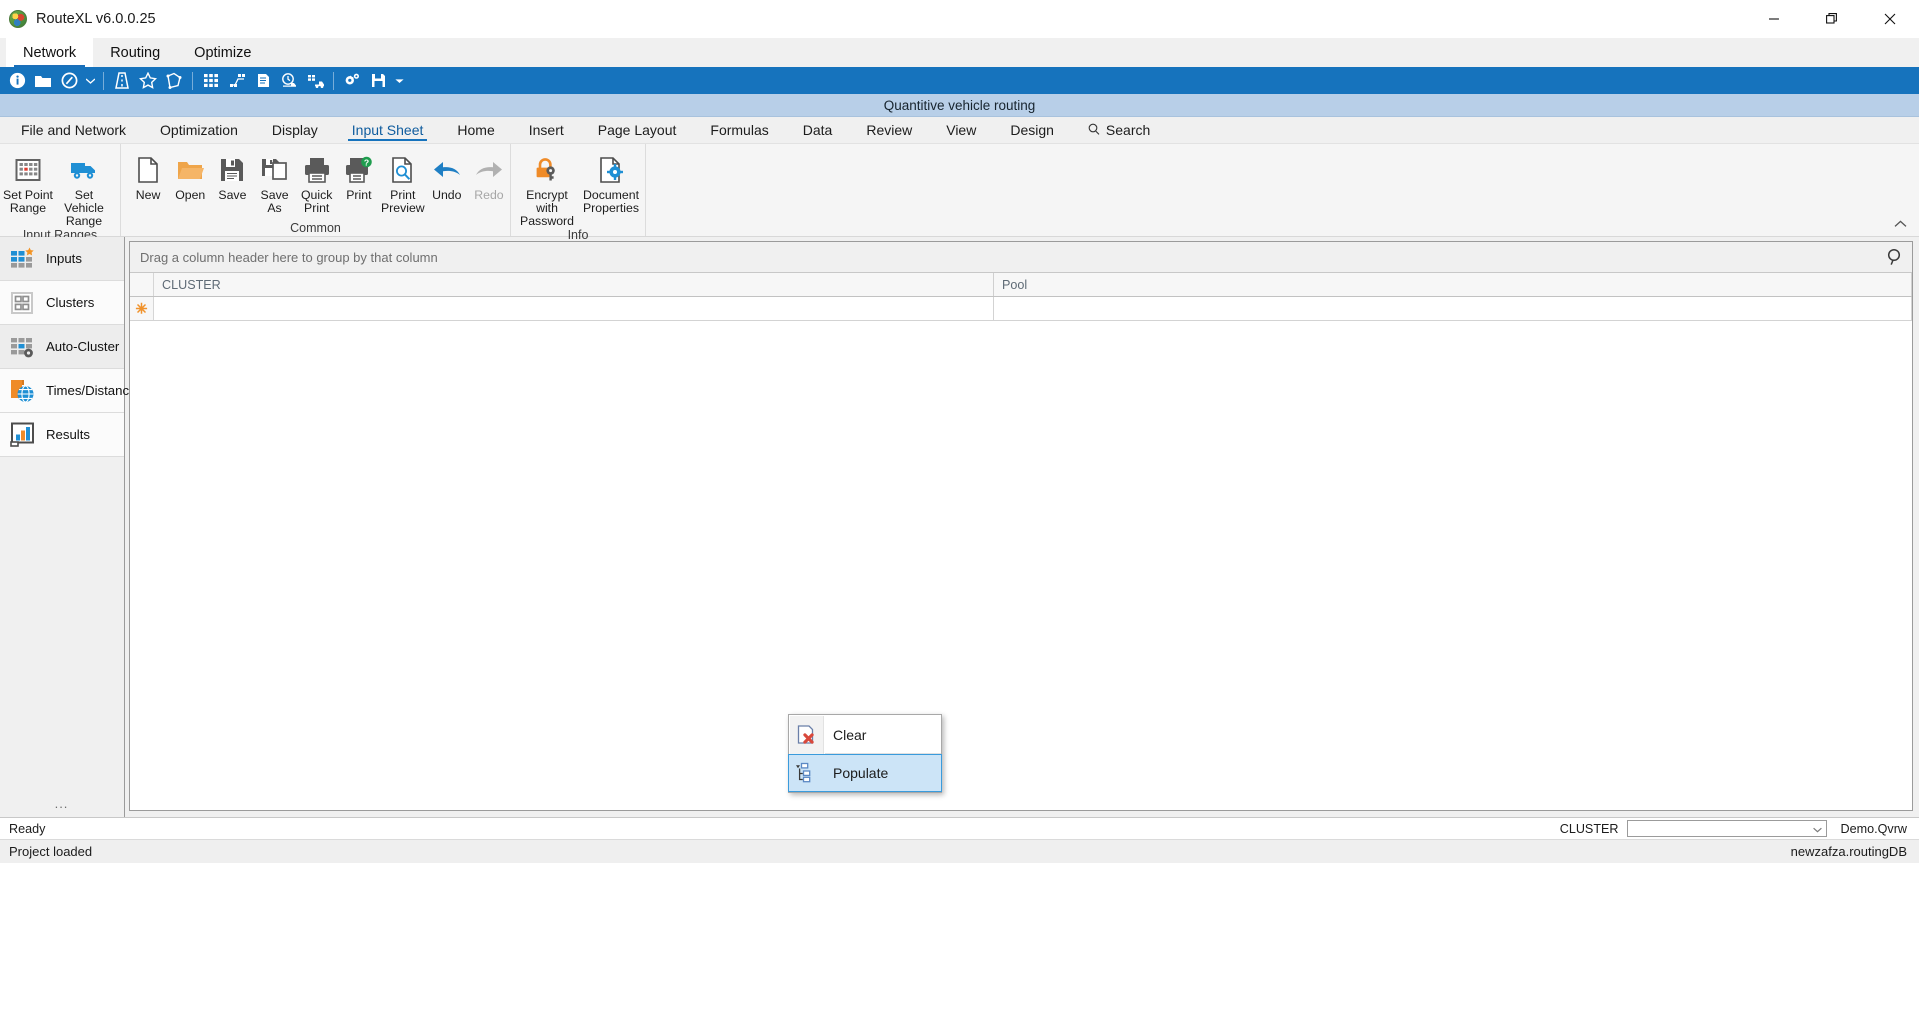  Describe the element at coordinates (84, 201) in the screenshot. I see `label-line1: Set Vehicle` at that location.